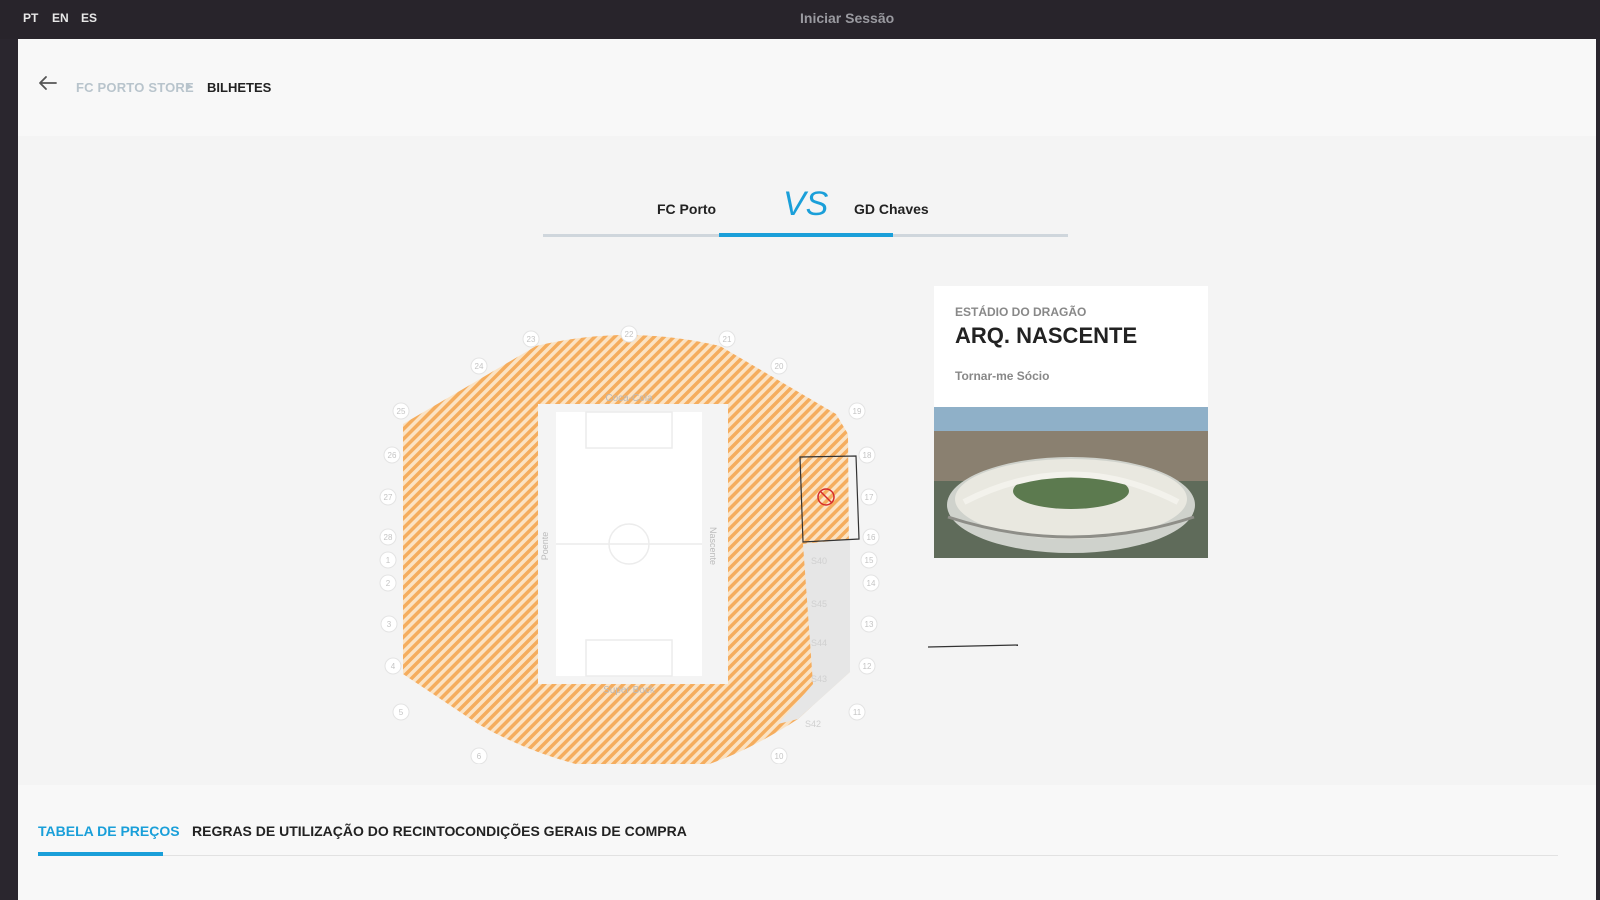  What do you see at coordinates (819, 643) in the screenshot?
I see `section-label: S44` at bounding box center [819, 643].